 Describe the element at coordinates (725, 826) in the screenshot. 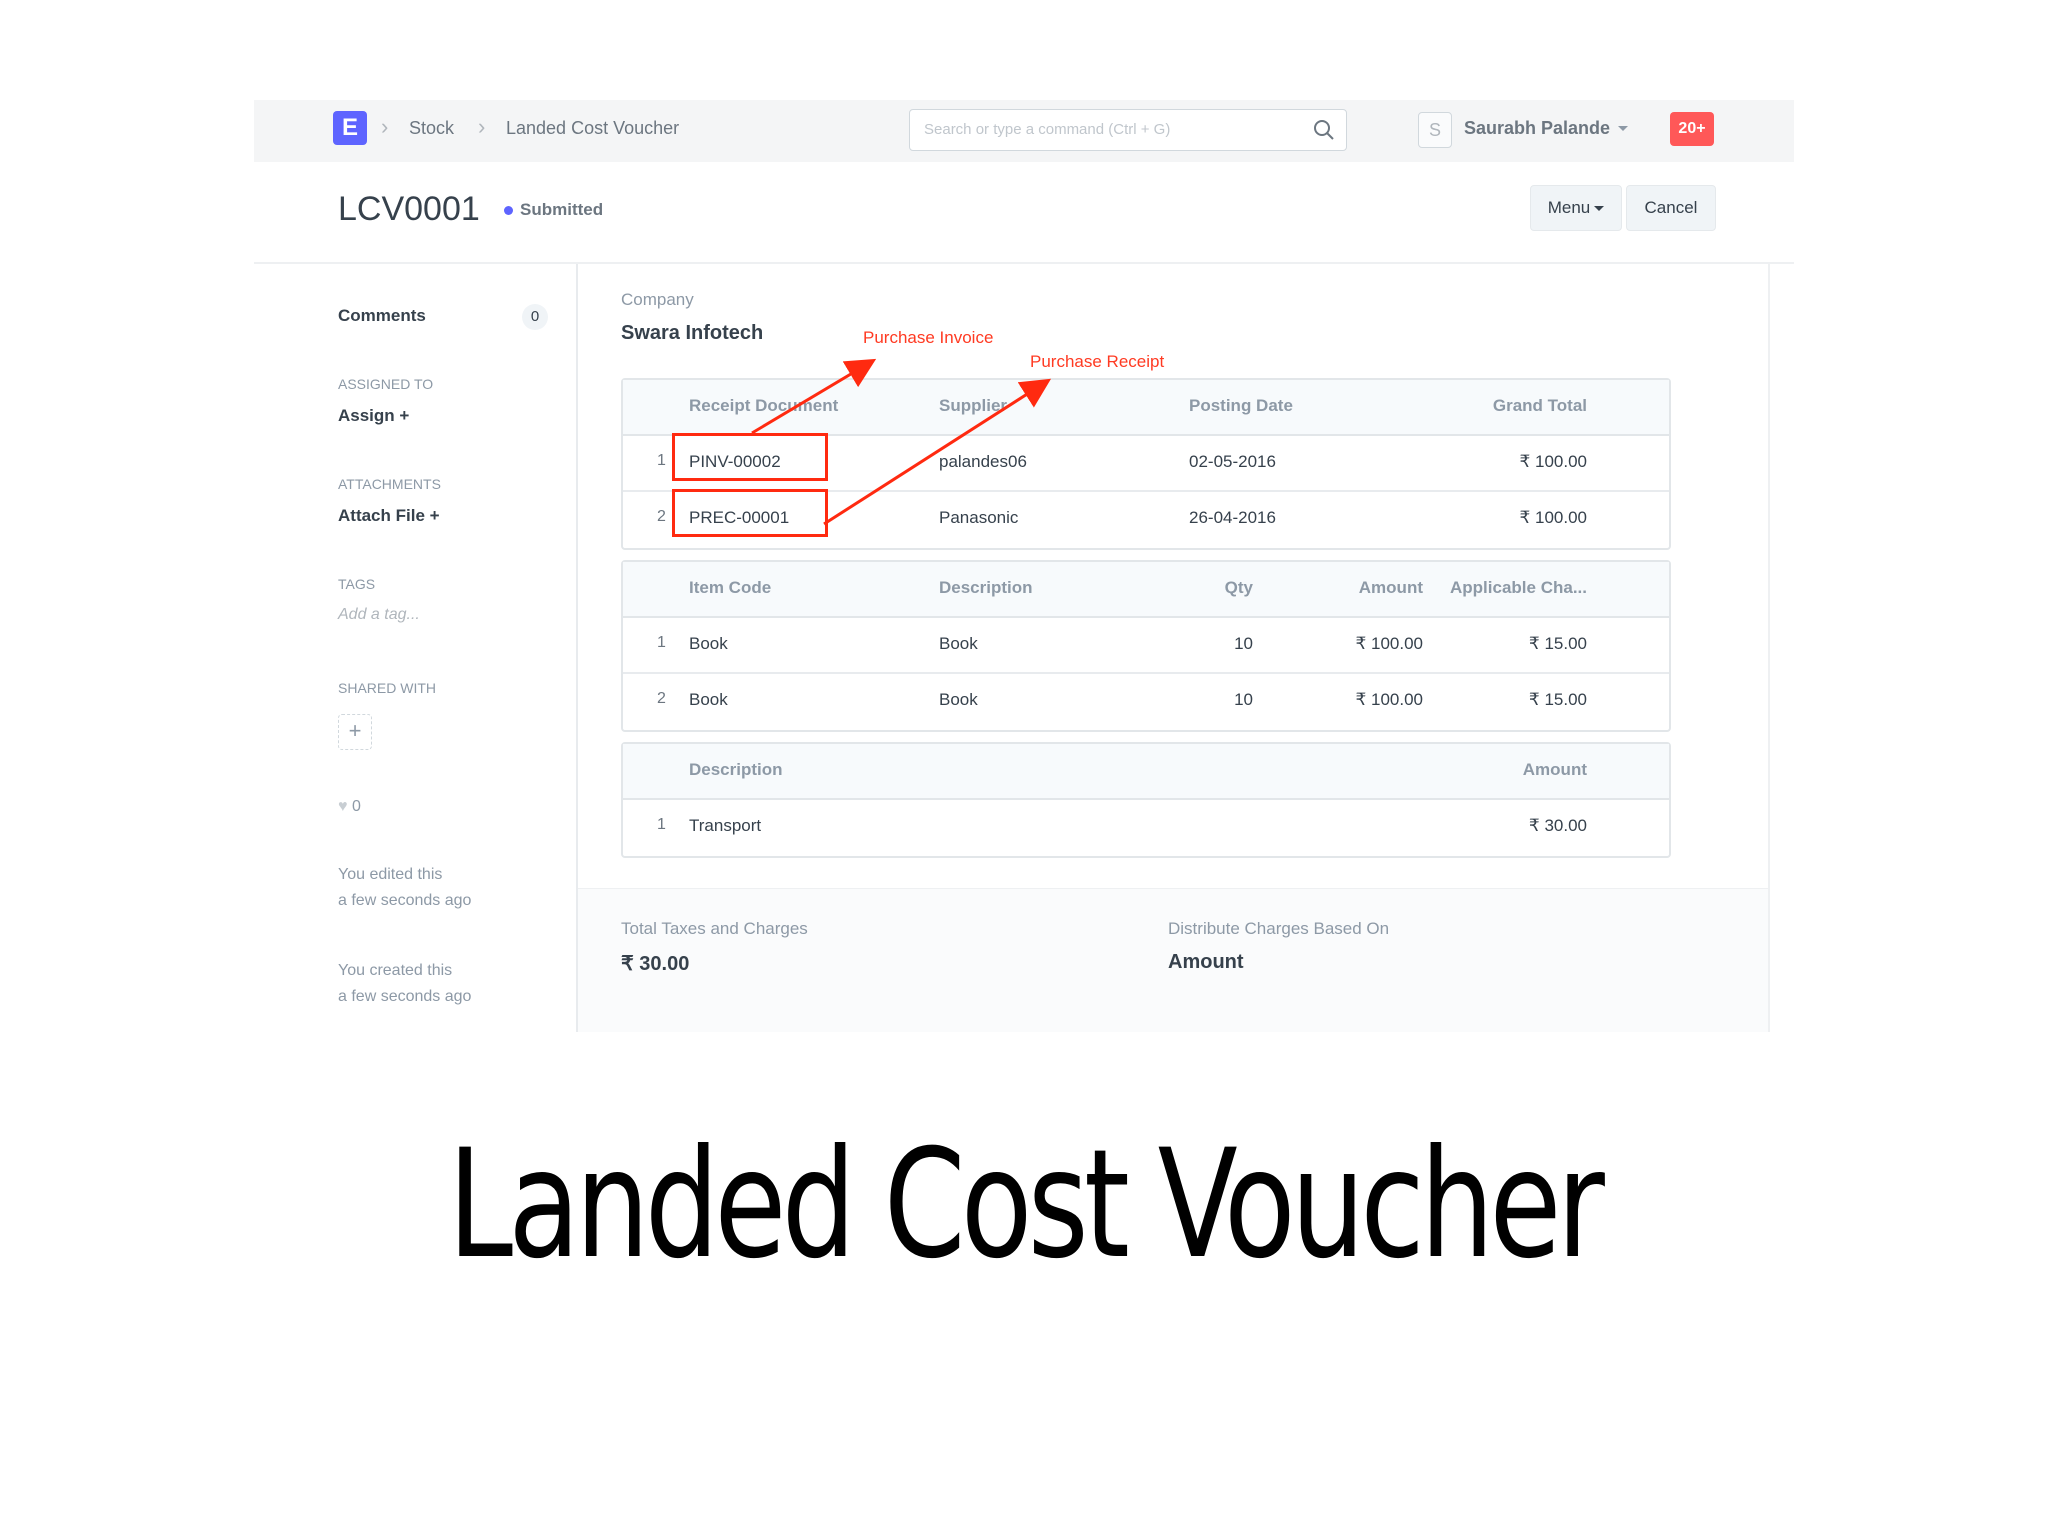

I see `tax-description-cell: Transport` at that location.